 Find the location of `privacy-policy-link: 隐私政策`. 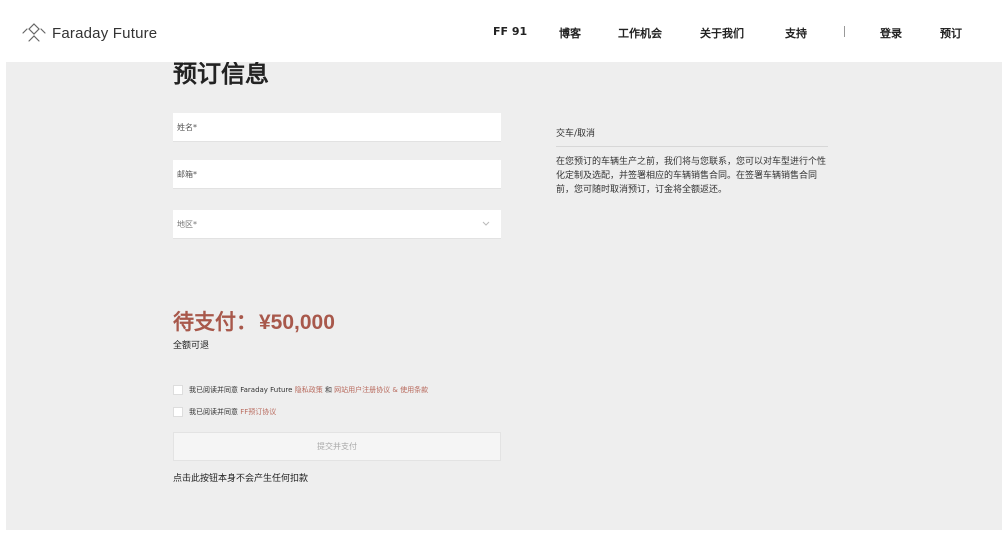

privacy-policy-link: 隐私政策 is located at coordinates (309, 390).